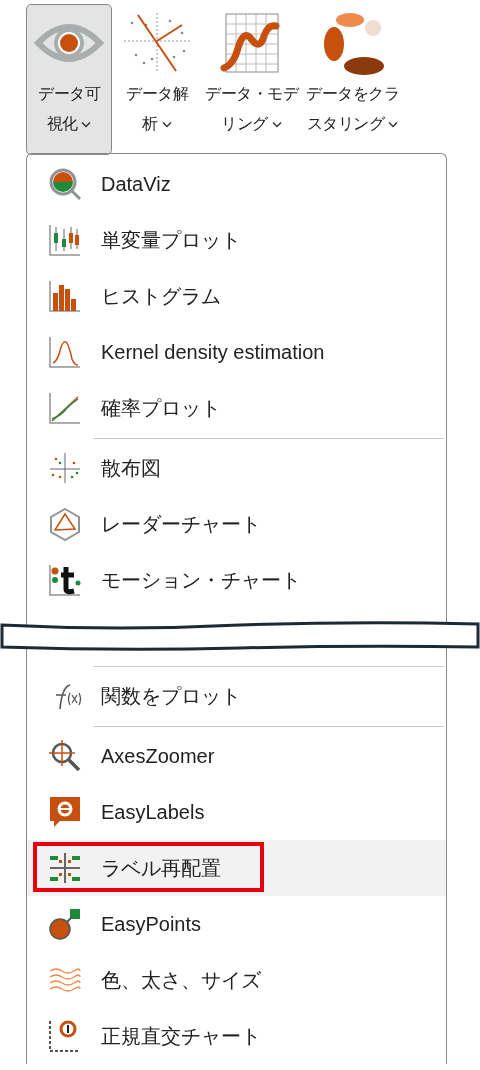 This screenshot has width=480, height=1070. What do you see at coordinates (65, 580) in the screenshot?
I see `motion-chart-icon` at bounding box center [65, 580].